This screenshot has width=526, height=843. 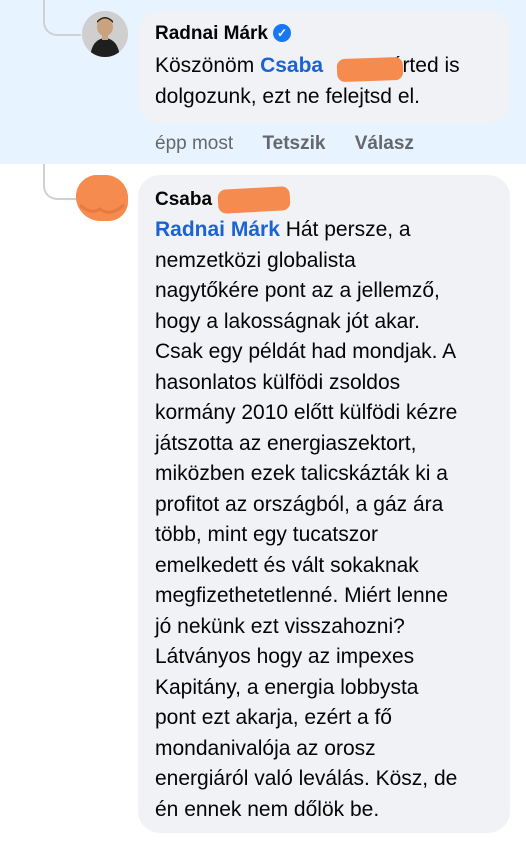 What do you see at coordinates (208, 65) in the screenshot?
I see `reply-text-before: Köszönöm` at bounding box center [208, 65].